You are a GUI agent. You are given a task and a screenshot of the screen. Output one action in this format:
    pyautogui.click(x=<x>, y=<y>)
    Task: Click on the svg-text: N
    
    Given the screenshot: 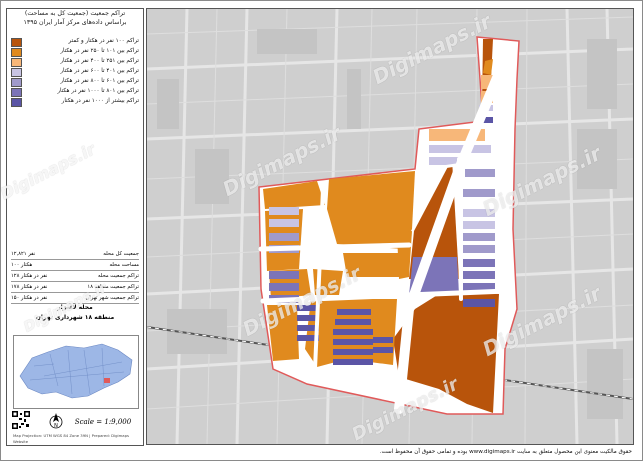 What is the action you would take?
    pyautogui.click(x=56, y=426)
    